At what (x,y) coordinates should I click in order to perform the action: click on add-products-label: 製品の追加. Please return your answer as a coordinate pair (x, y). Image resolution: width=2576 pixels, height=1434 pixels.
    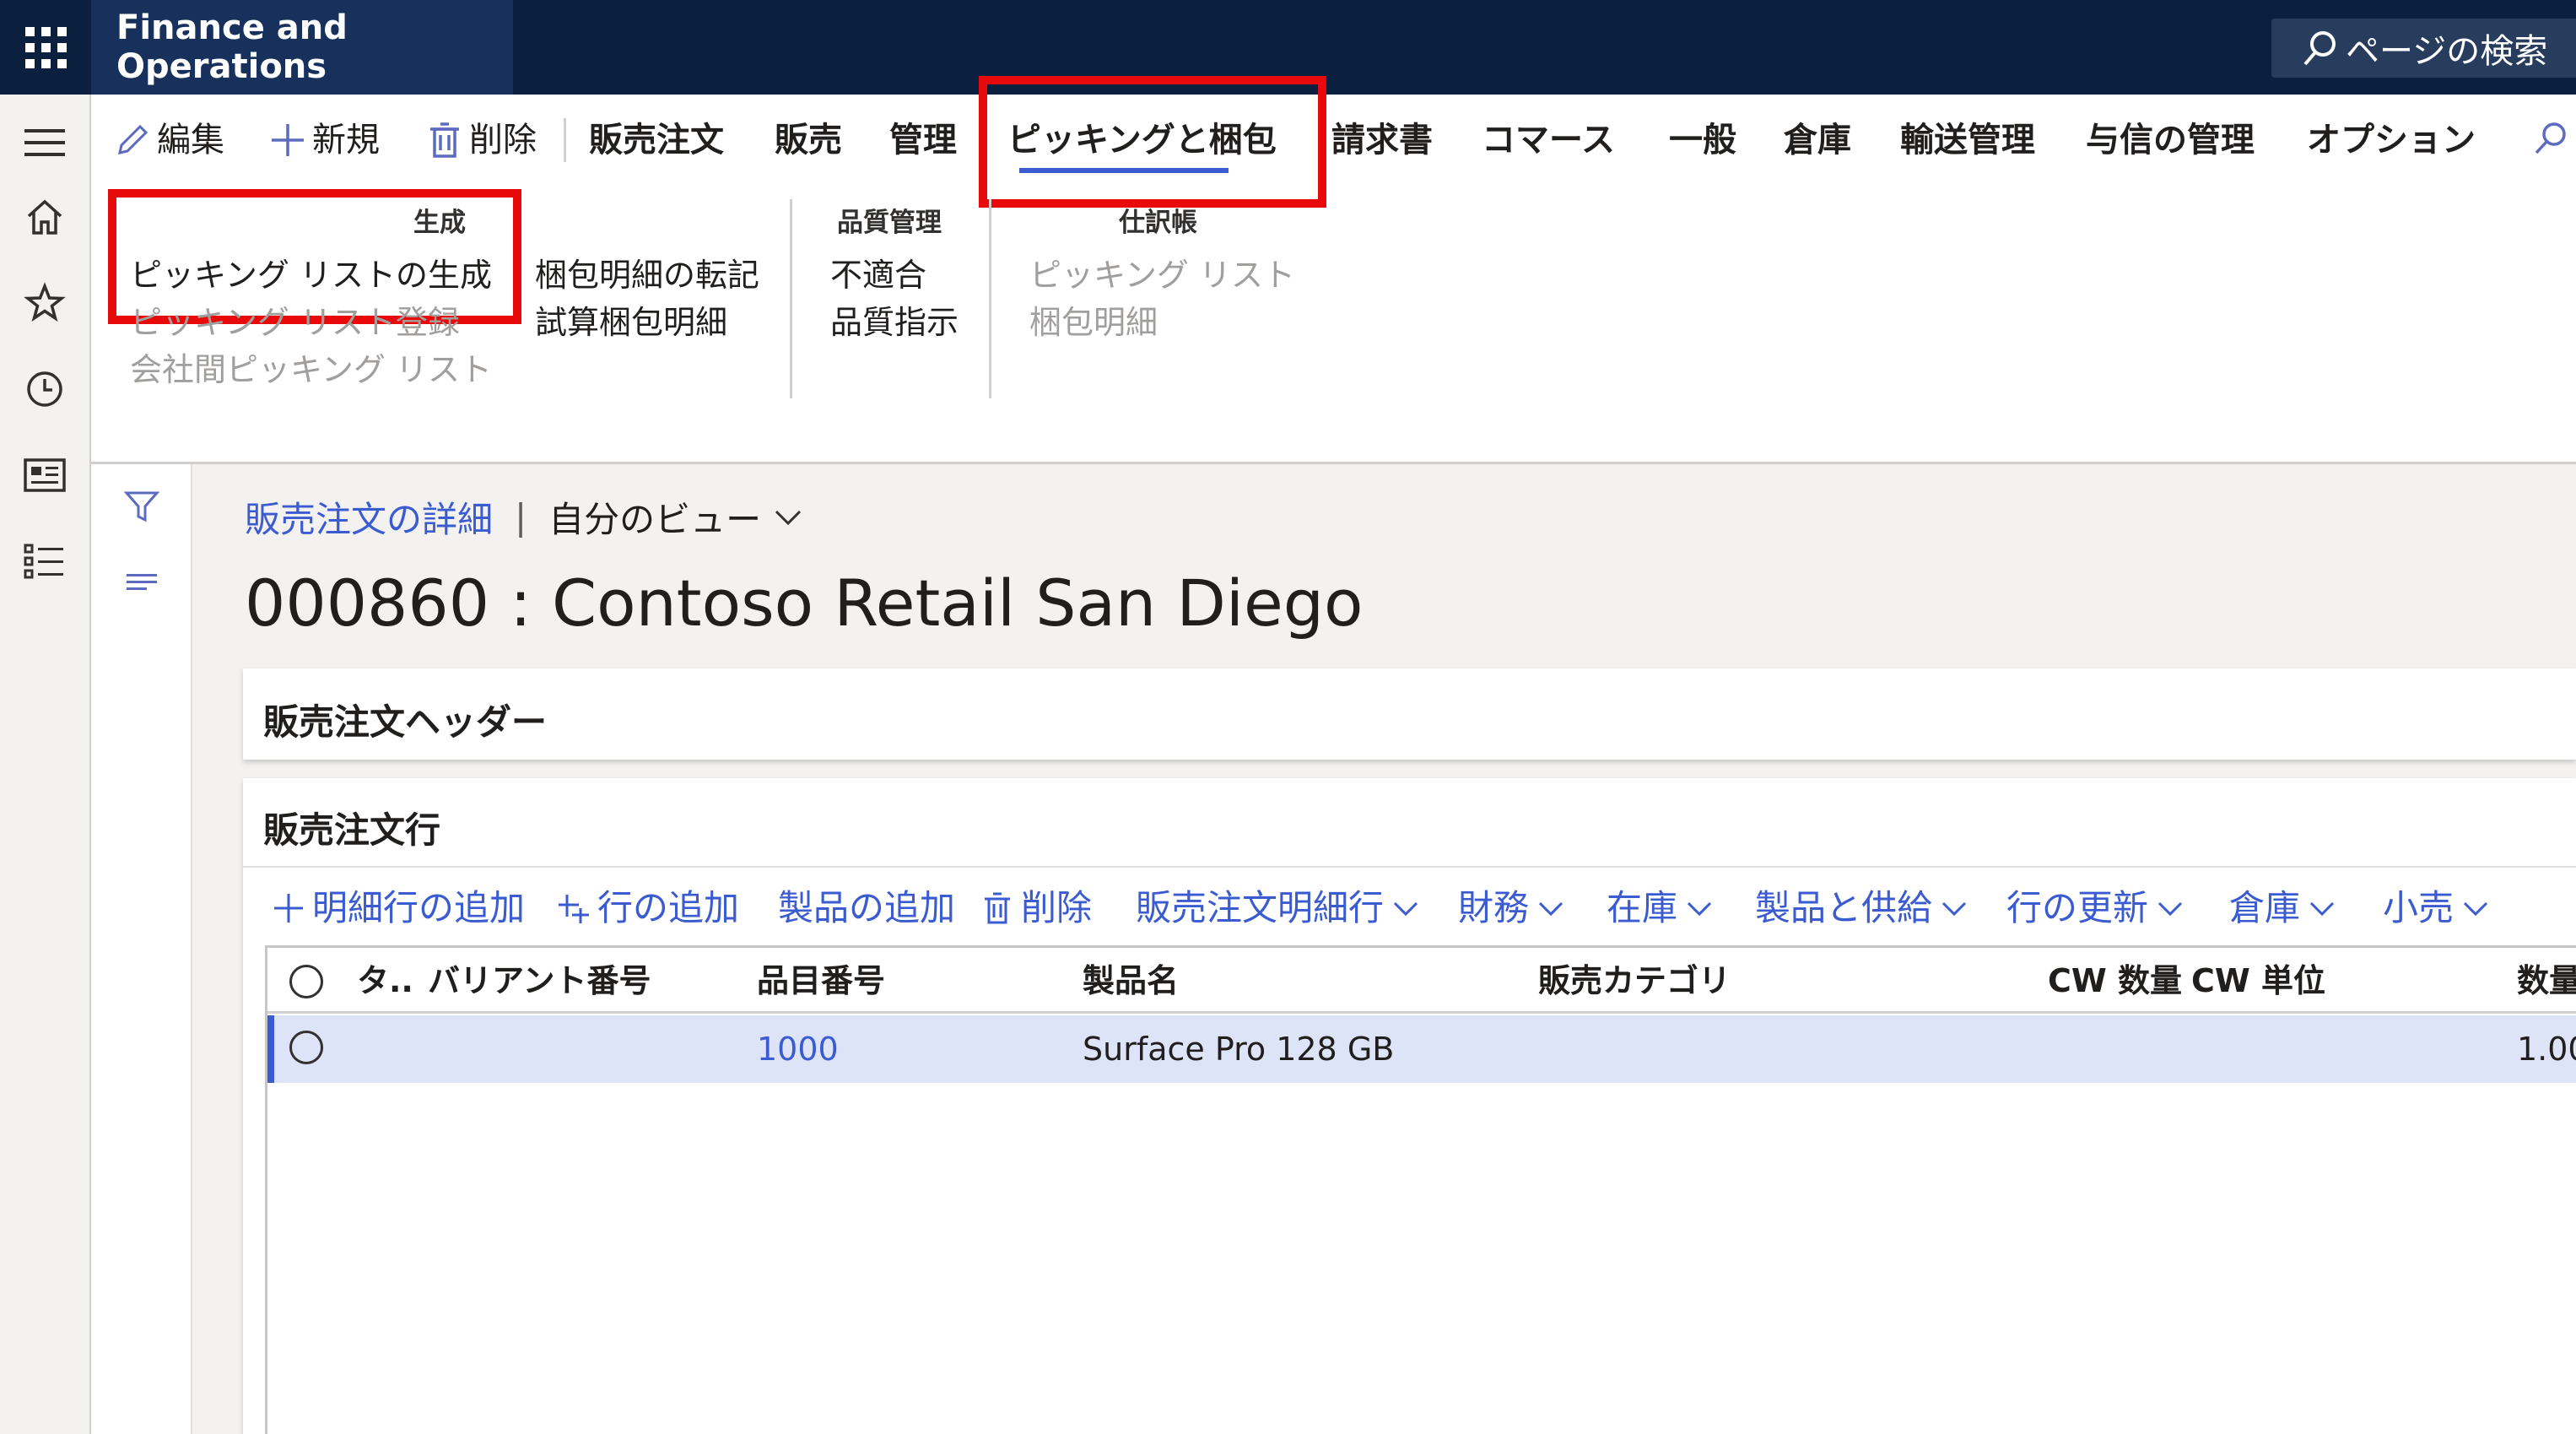
    Looking at the image, I should click on (867, 908).